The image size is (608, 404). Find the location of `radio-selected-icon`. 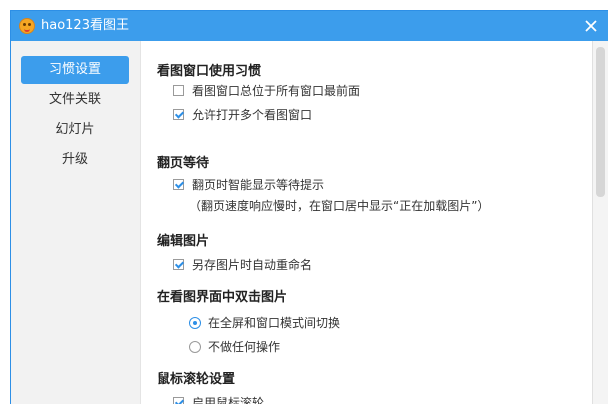

radio-selected-icon is located at coordinates (195, 323).